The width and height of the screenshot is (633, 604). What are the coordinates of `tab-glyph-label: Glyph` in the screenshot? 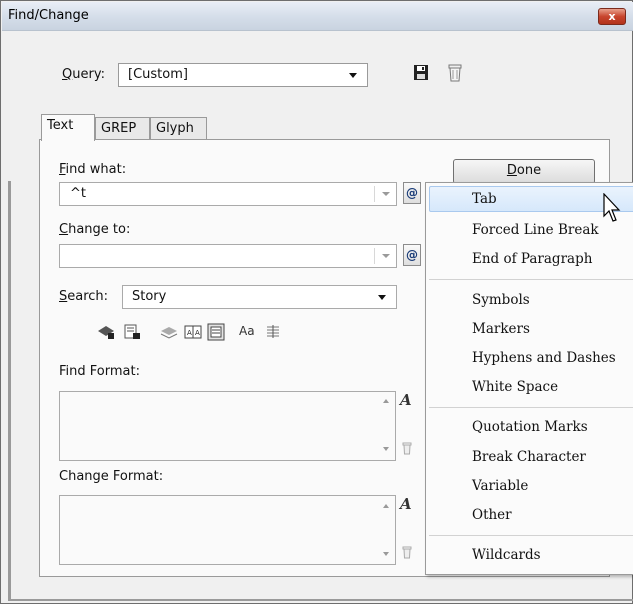 It's located at (175, 128).